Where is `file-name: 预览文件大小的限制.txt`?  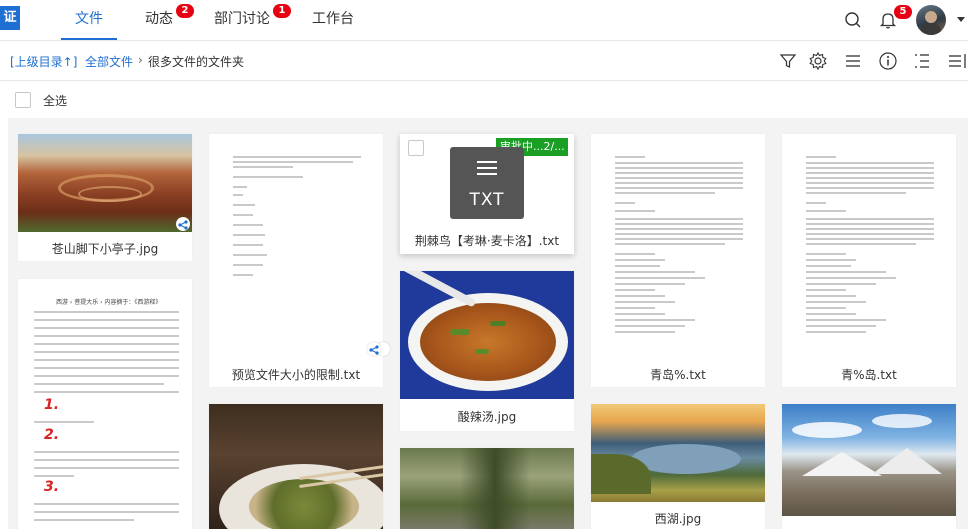
file-name: 预览文件大小的限制.txt is located at coordinates (296, 375).